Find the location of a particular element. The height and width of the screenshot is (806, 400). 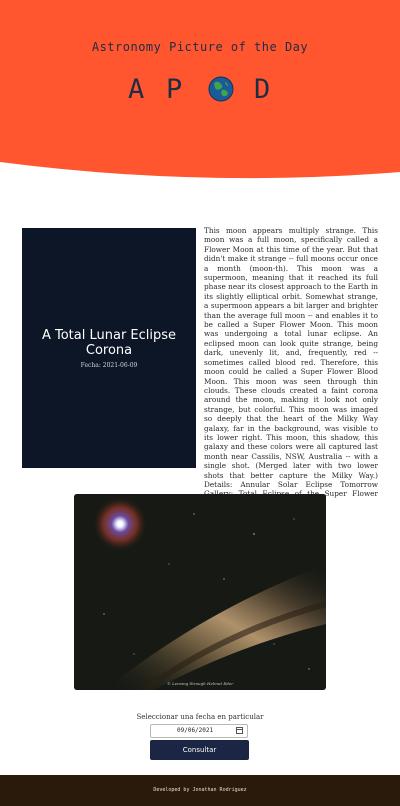

globe-icon is located at coordinates (221, 89).